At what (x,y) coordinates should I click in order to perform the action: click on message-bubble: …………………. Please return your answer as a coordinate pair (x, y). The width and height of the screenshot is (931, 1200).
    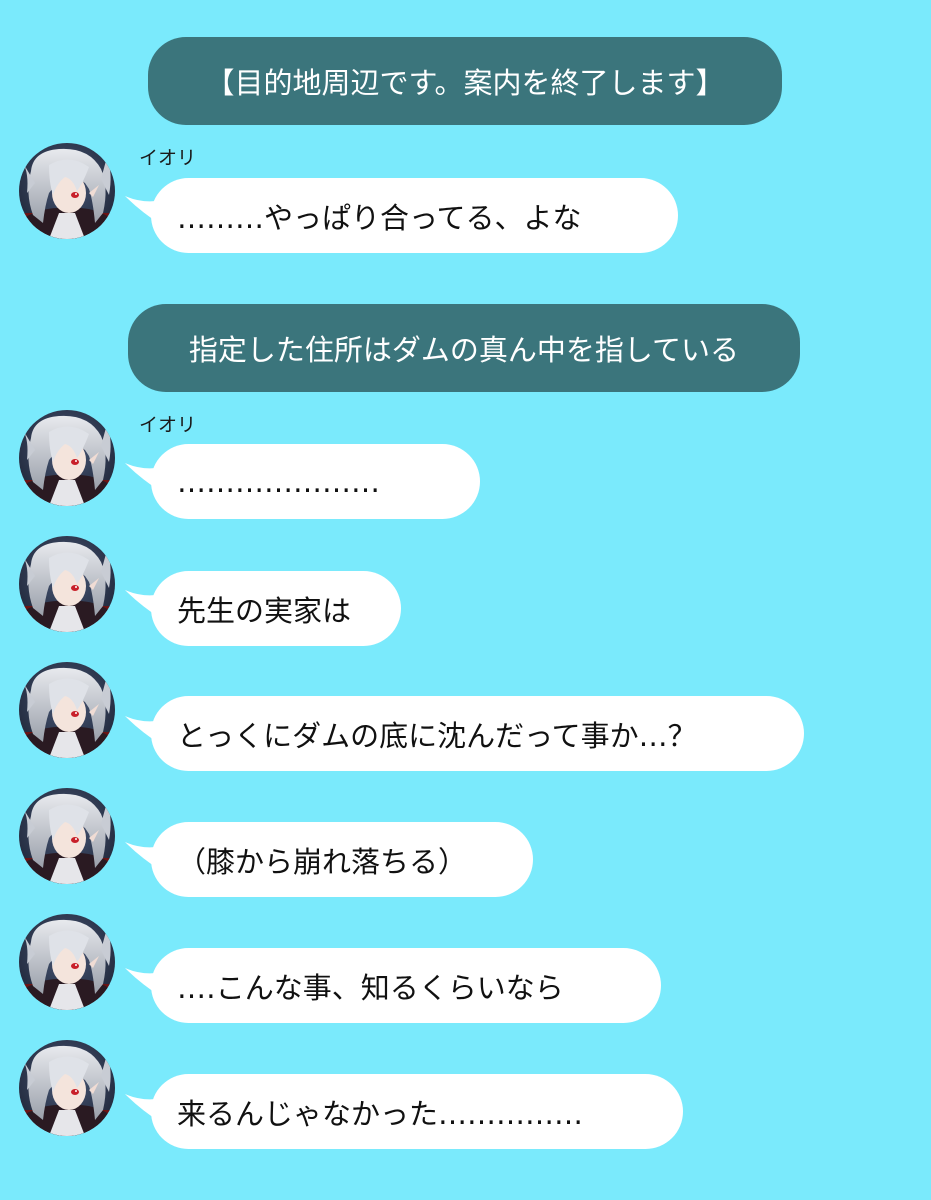
    Looking at the image, I should click on (315, 481).